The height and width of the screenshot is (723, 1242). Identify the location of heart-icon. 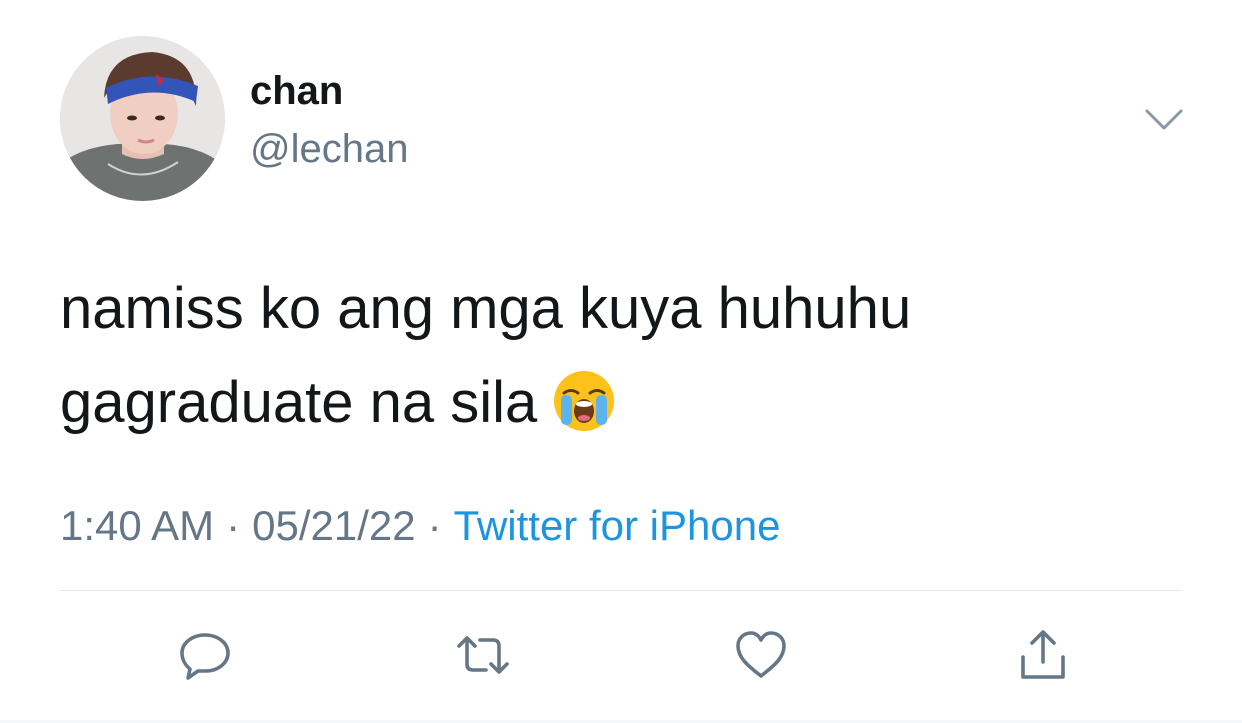
(761, 654).